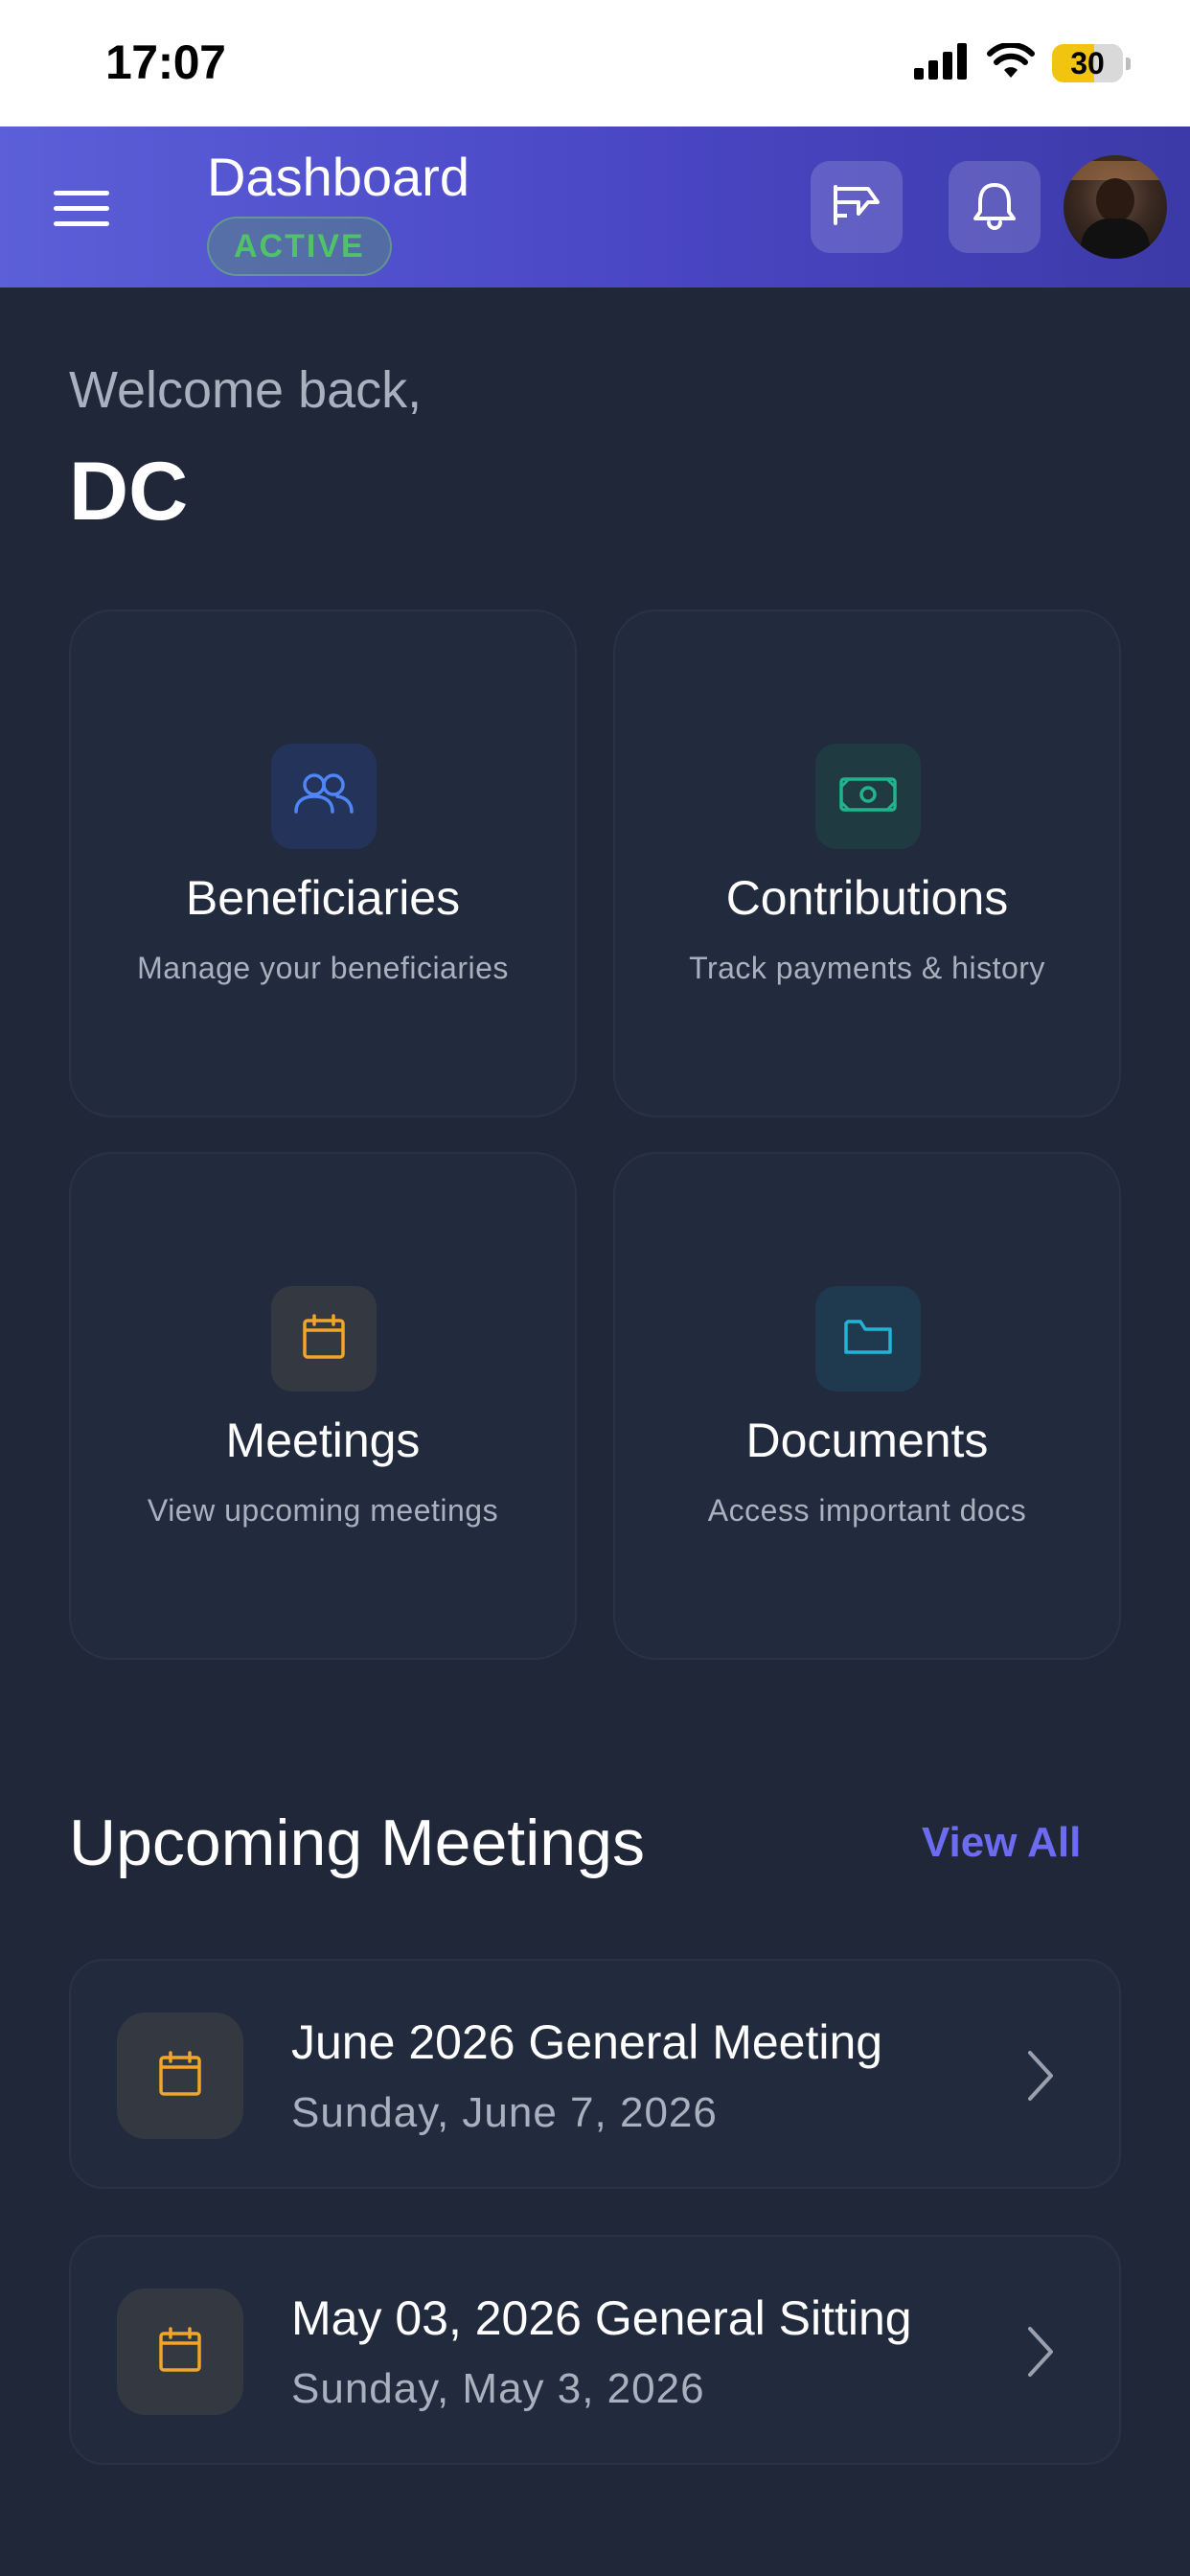  I want to click on announcements-button, so click(857, 207).